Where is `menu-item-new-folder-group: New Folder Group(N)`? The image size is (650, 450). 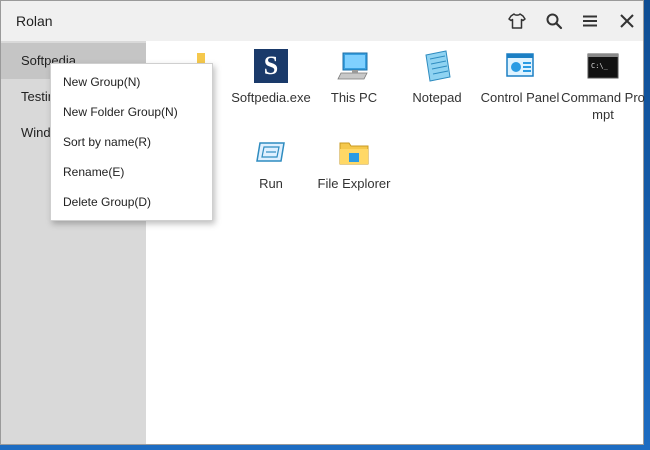 menu-item-new-folder-group: New Folder Group(N) is located at coordinates (131, 112).